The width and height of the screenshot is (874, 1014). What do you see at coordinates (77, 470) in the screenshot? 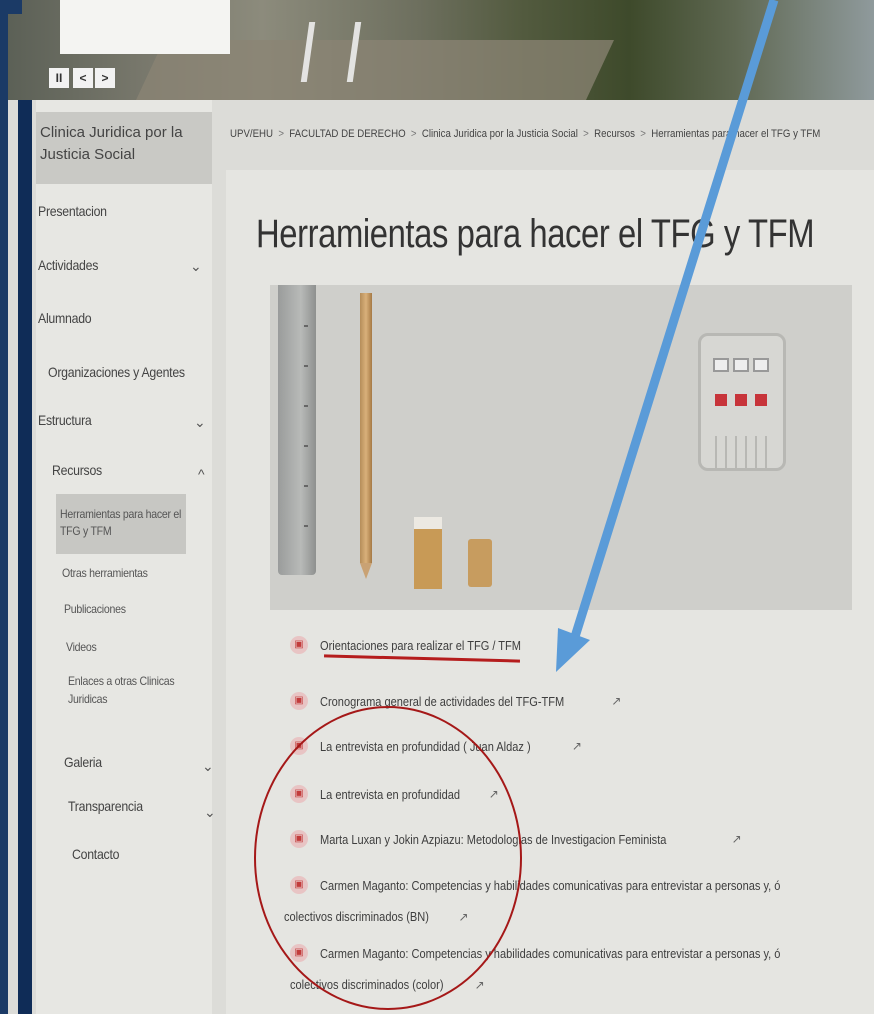
I see `sidebar-item-recursos: Recursos` at bounding box center [77, 470].